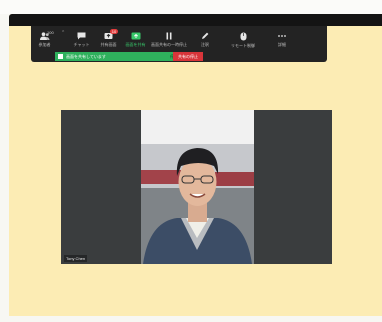  What do you see at coordinates (191, 7) in the screenshot?
I see `screen-top-edge` at bounding box center [191, 7].